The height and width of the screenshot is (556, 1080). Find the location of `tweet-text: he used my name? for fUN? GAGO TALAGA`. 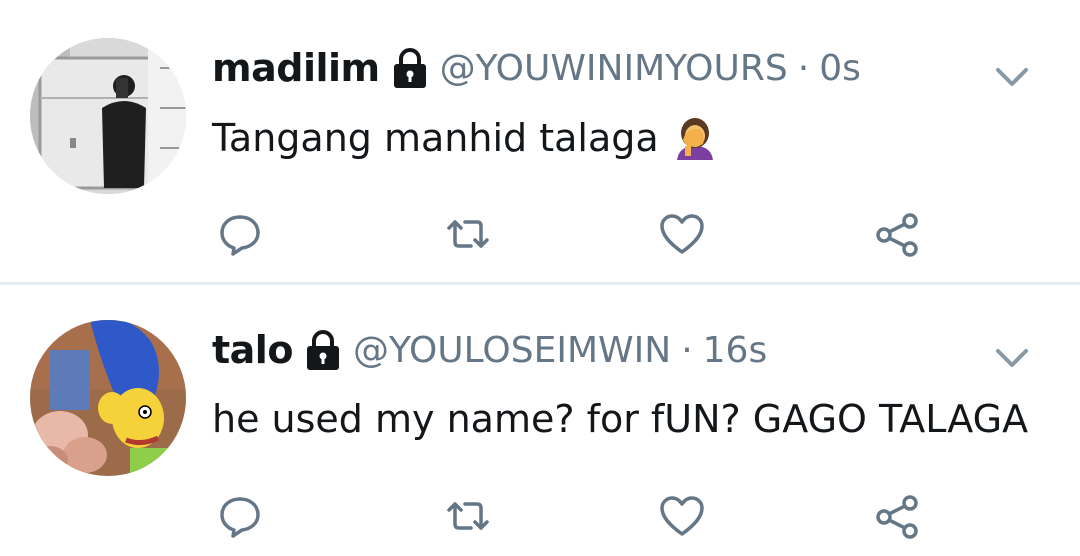

tweet-text: he used my name? for fUN? GAGO TALAGA is located at coordinates (620, 419).